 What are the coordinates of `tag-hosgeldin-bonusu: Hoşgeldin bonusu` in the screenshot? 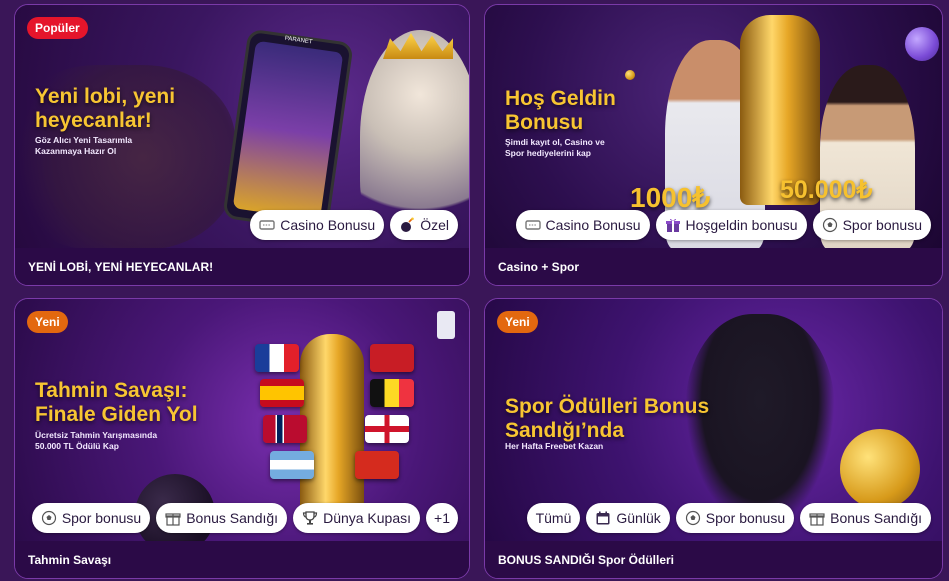 It's located at (731, 225).